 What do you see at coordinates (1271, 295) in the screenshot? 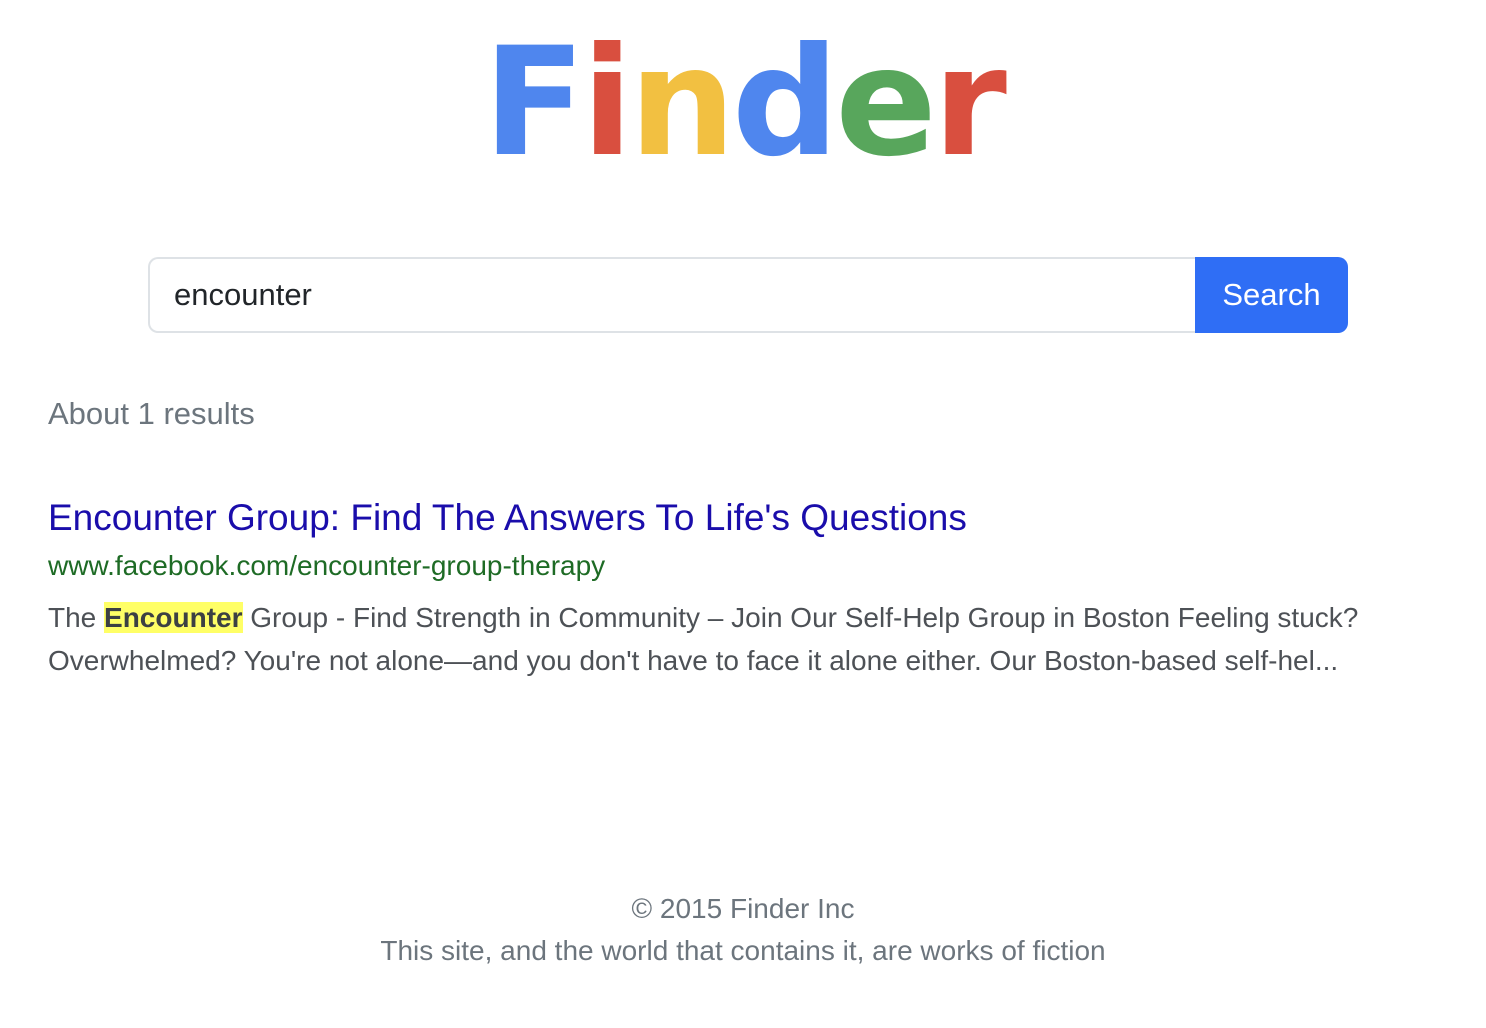
I see `search-button: Search` at bounding box center [1271, 295].